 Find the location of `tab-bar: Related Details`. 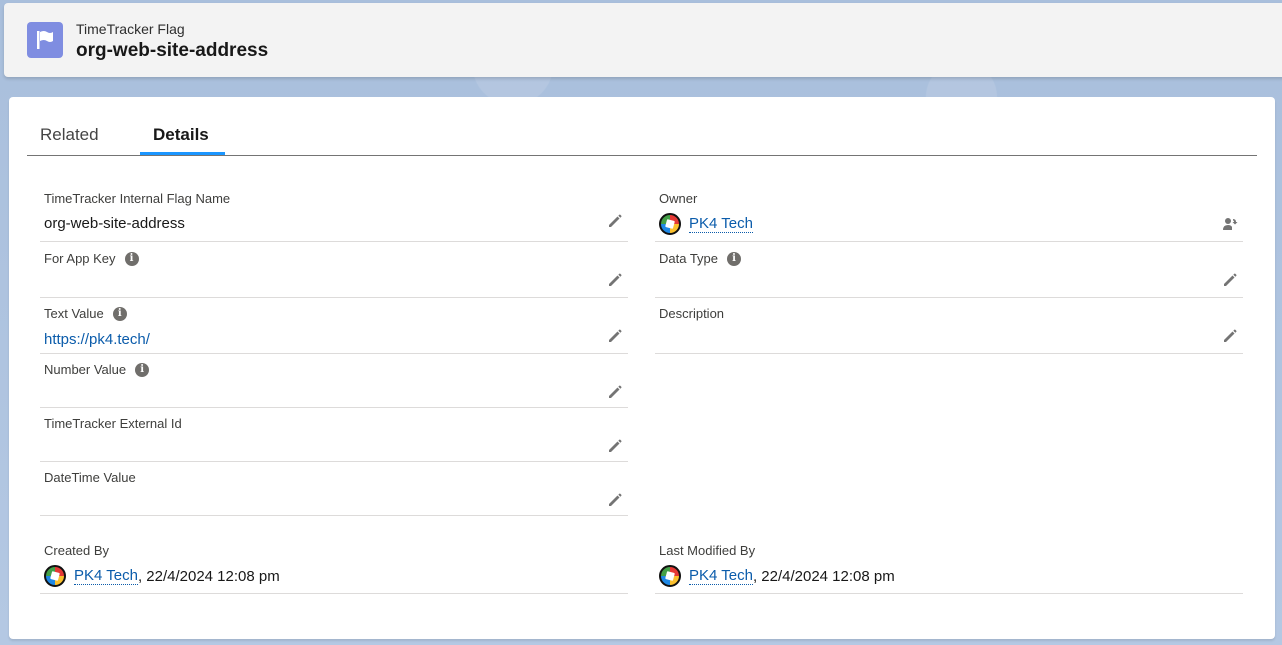

tab-bar: Related Details is located at coordinates (642, 133).